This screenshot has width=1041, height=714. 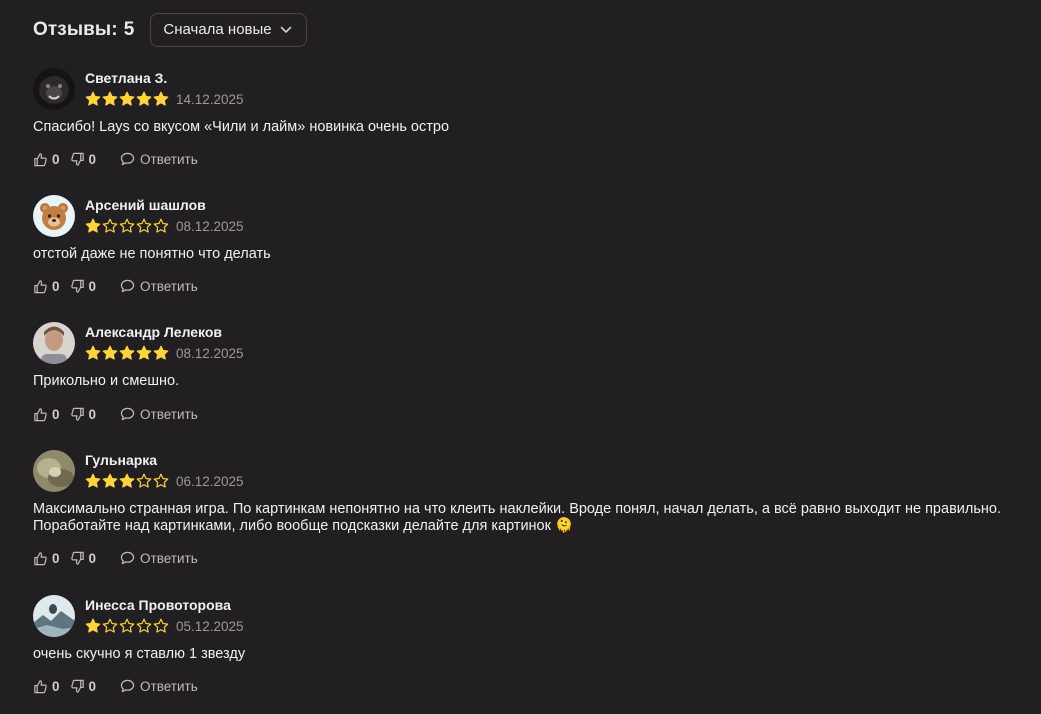 What do you see at coordinates (158, 605) in the screenshot?
I see `review-author: Инесса Провоторова` at bounding box center [158, 605].